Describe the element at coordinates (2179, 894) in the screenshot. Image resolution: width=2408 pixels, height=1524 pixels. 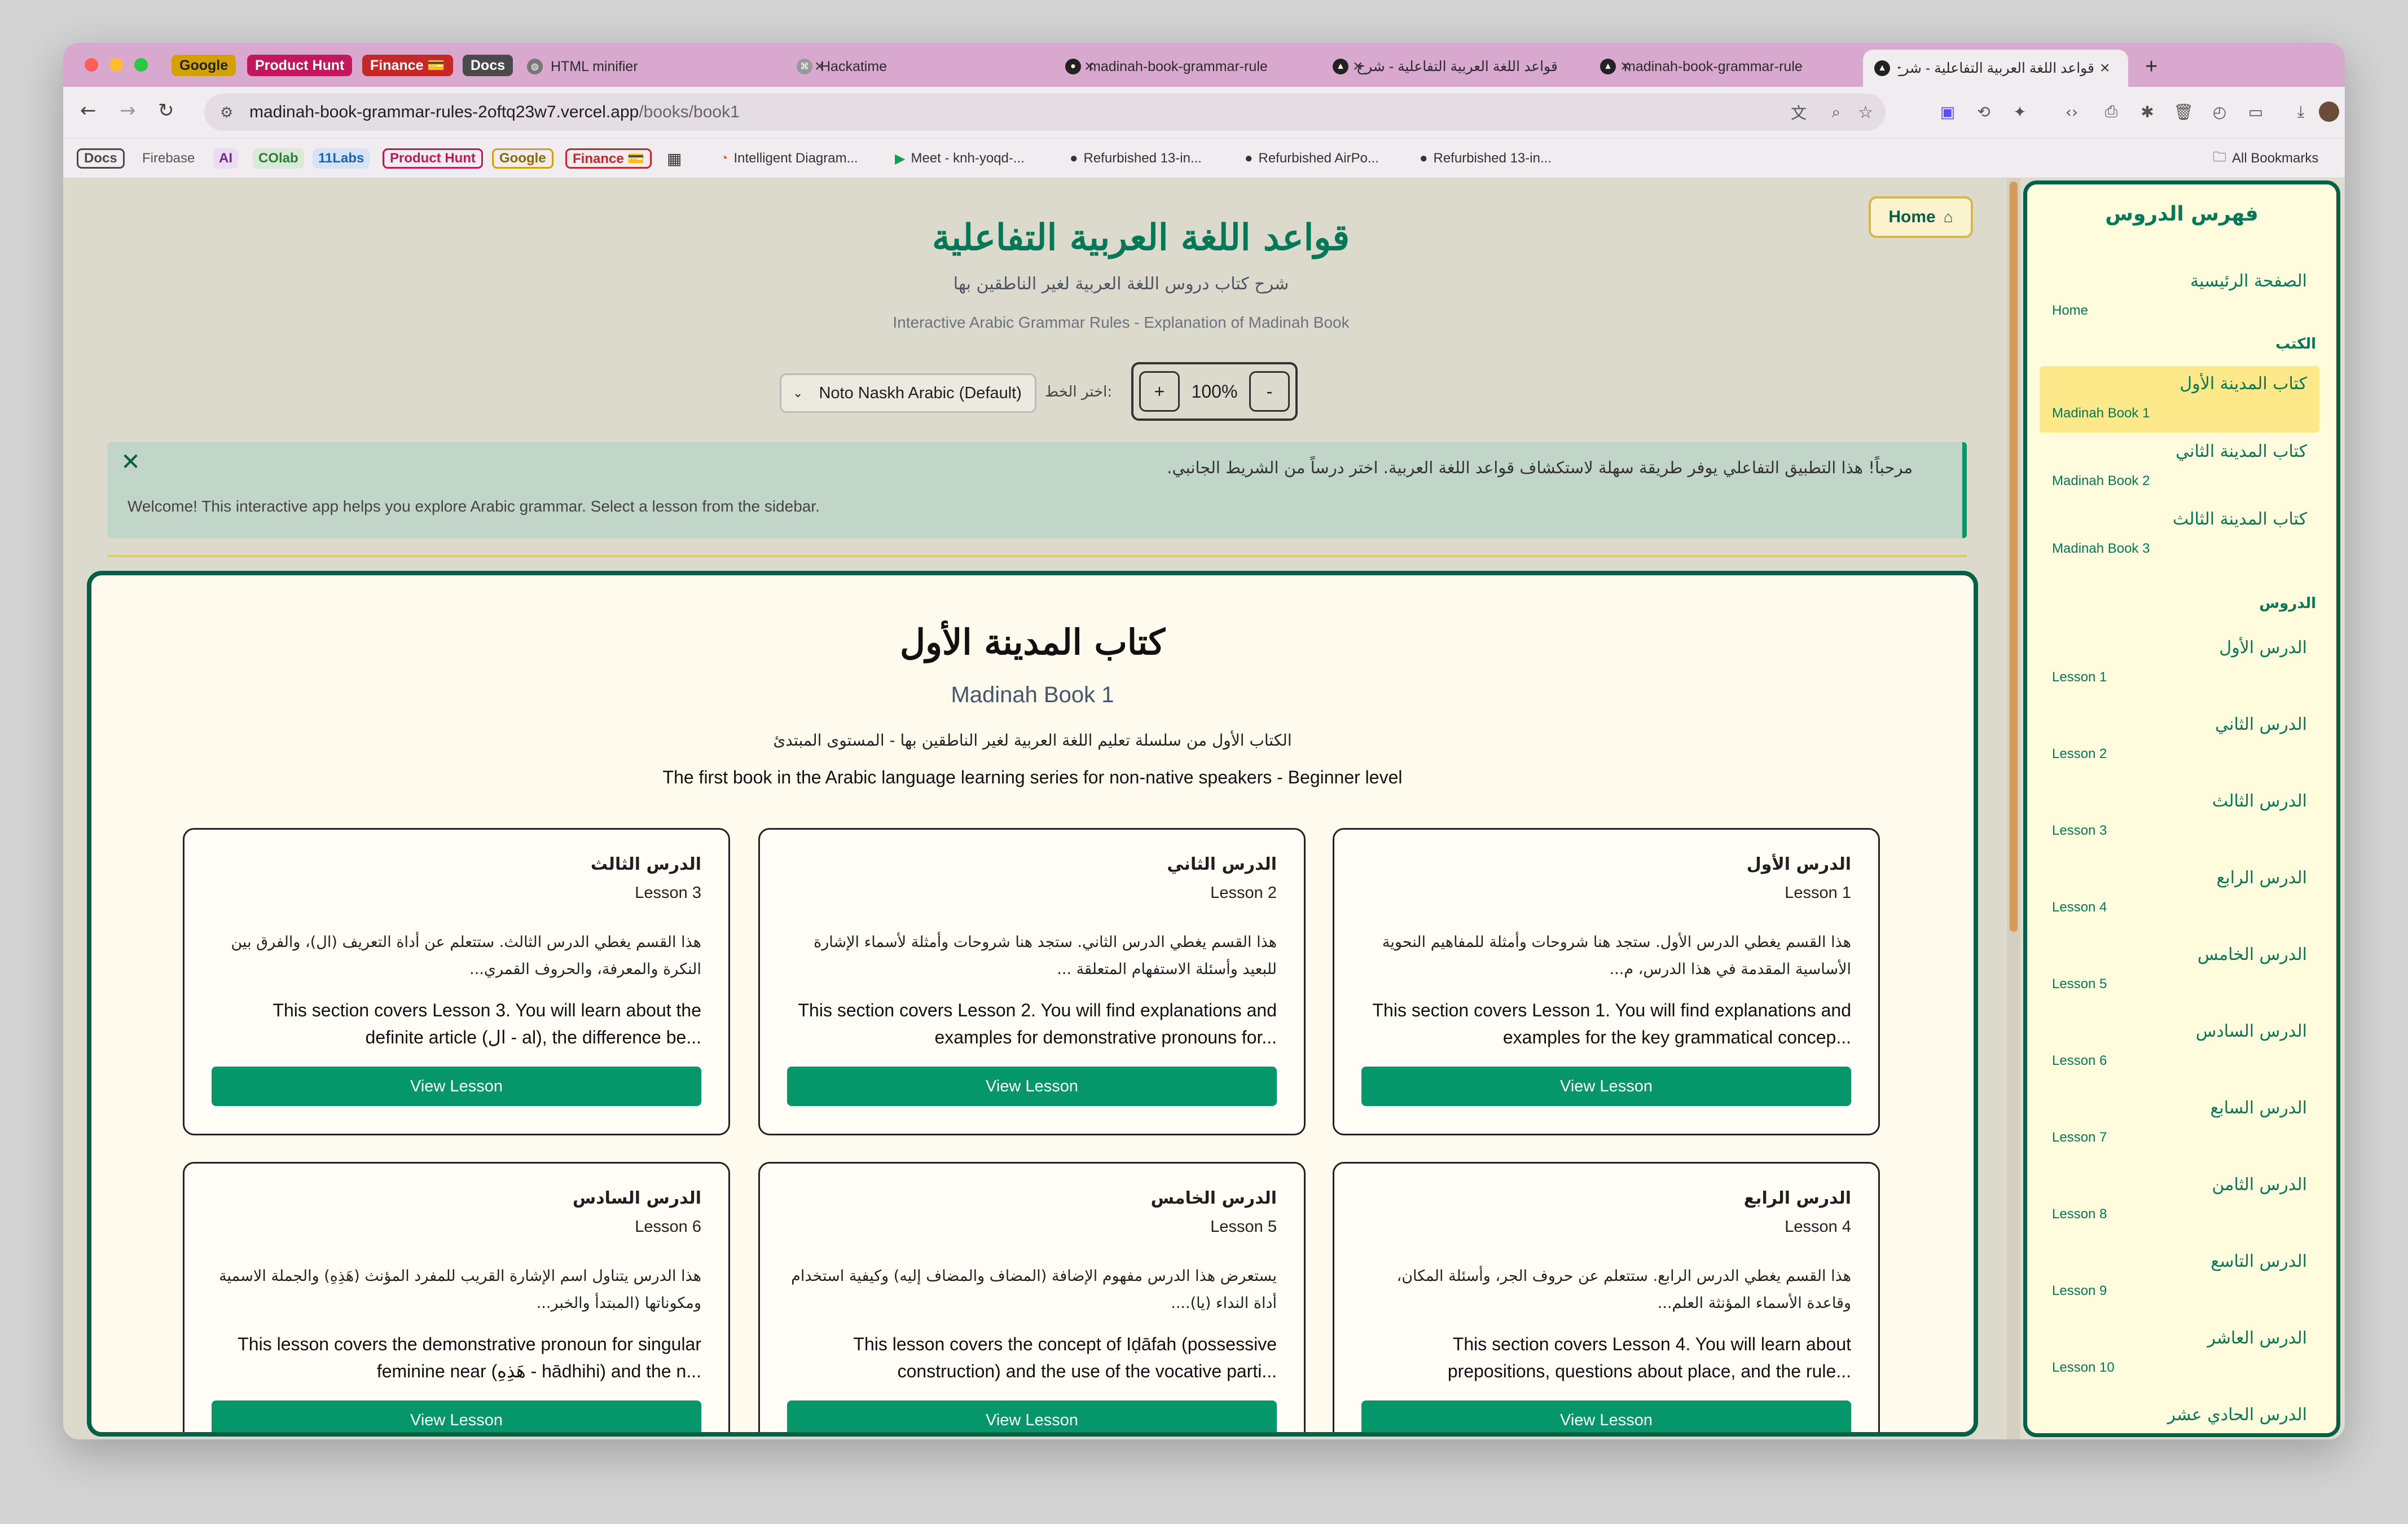
I see `sidebar-item-lesson-4: الدرس الرابع Lesson 4` at that location.